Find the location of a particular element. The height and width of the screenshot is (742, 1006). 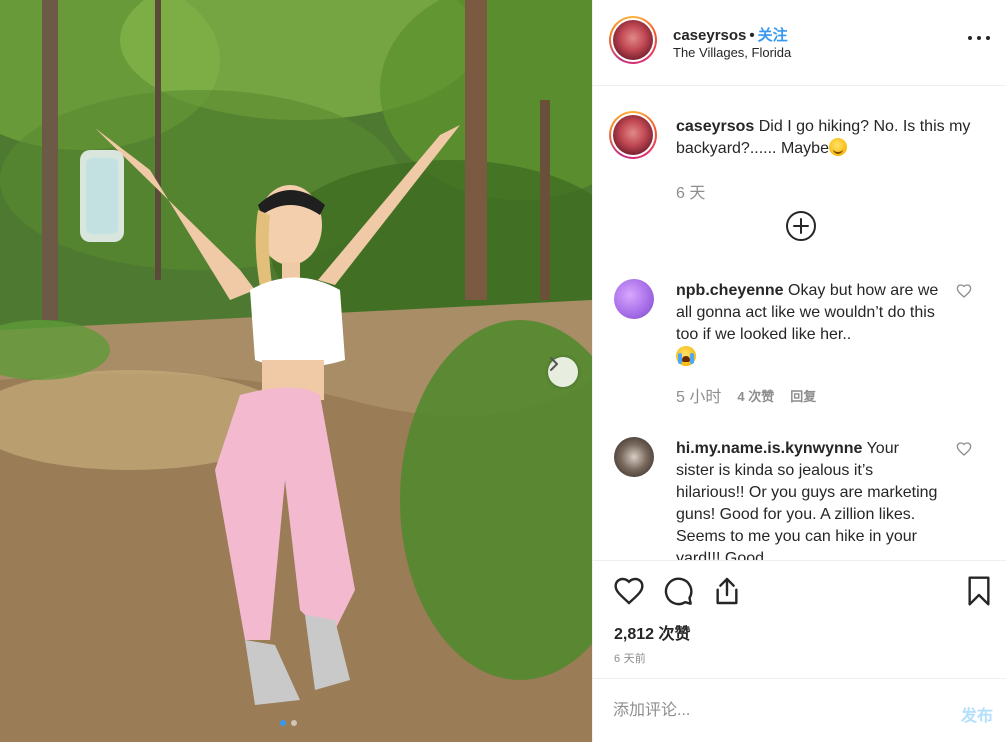

caption-timestamp: 6 天 is located at coordinates (690, 191).